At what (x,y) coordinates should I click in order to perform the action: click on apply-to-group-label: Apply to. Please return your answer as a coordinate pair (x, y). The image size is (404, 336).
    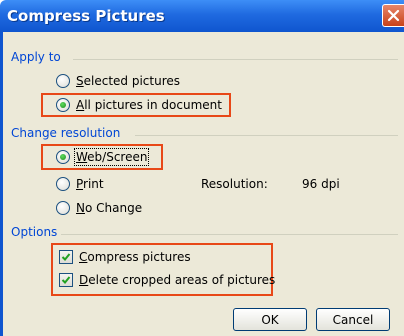
    Looking at the image, I should click on (36, 57).